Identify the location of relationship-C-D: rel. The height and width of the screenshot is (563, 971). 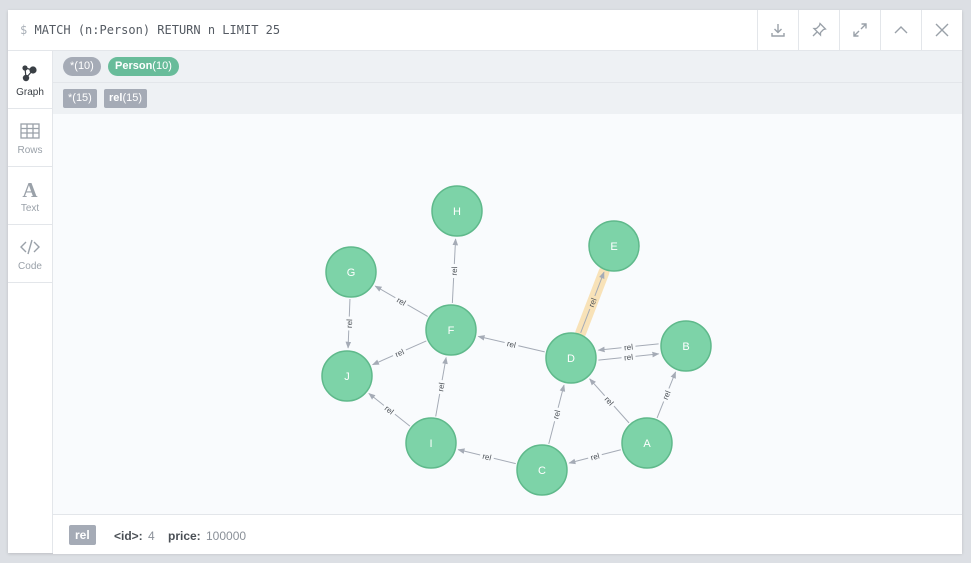
(557, 414).